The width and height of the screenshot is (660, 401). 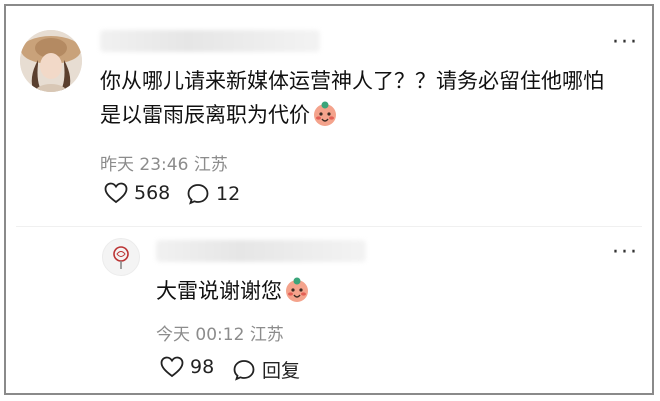 What do you see at coordinates (352, 81) in the screenshot?
I see `comment-text-line1: 你从哪儿请来新媒体运营神人了？？请务必留住他哪怕` at bounding box center [352, 81].